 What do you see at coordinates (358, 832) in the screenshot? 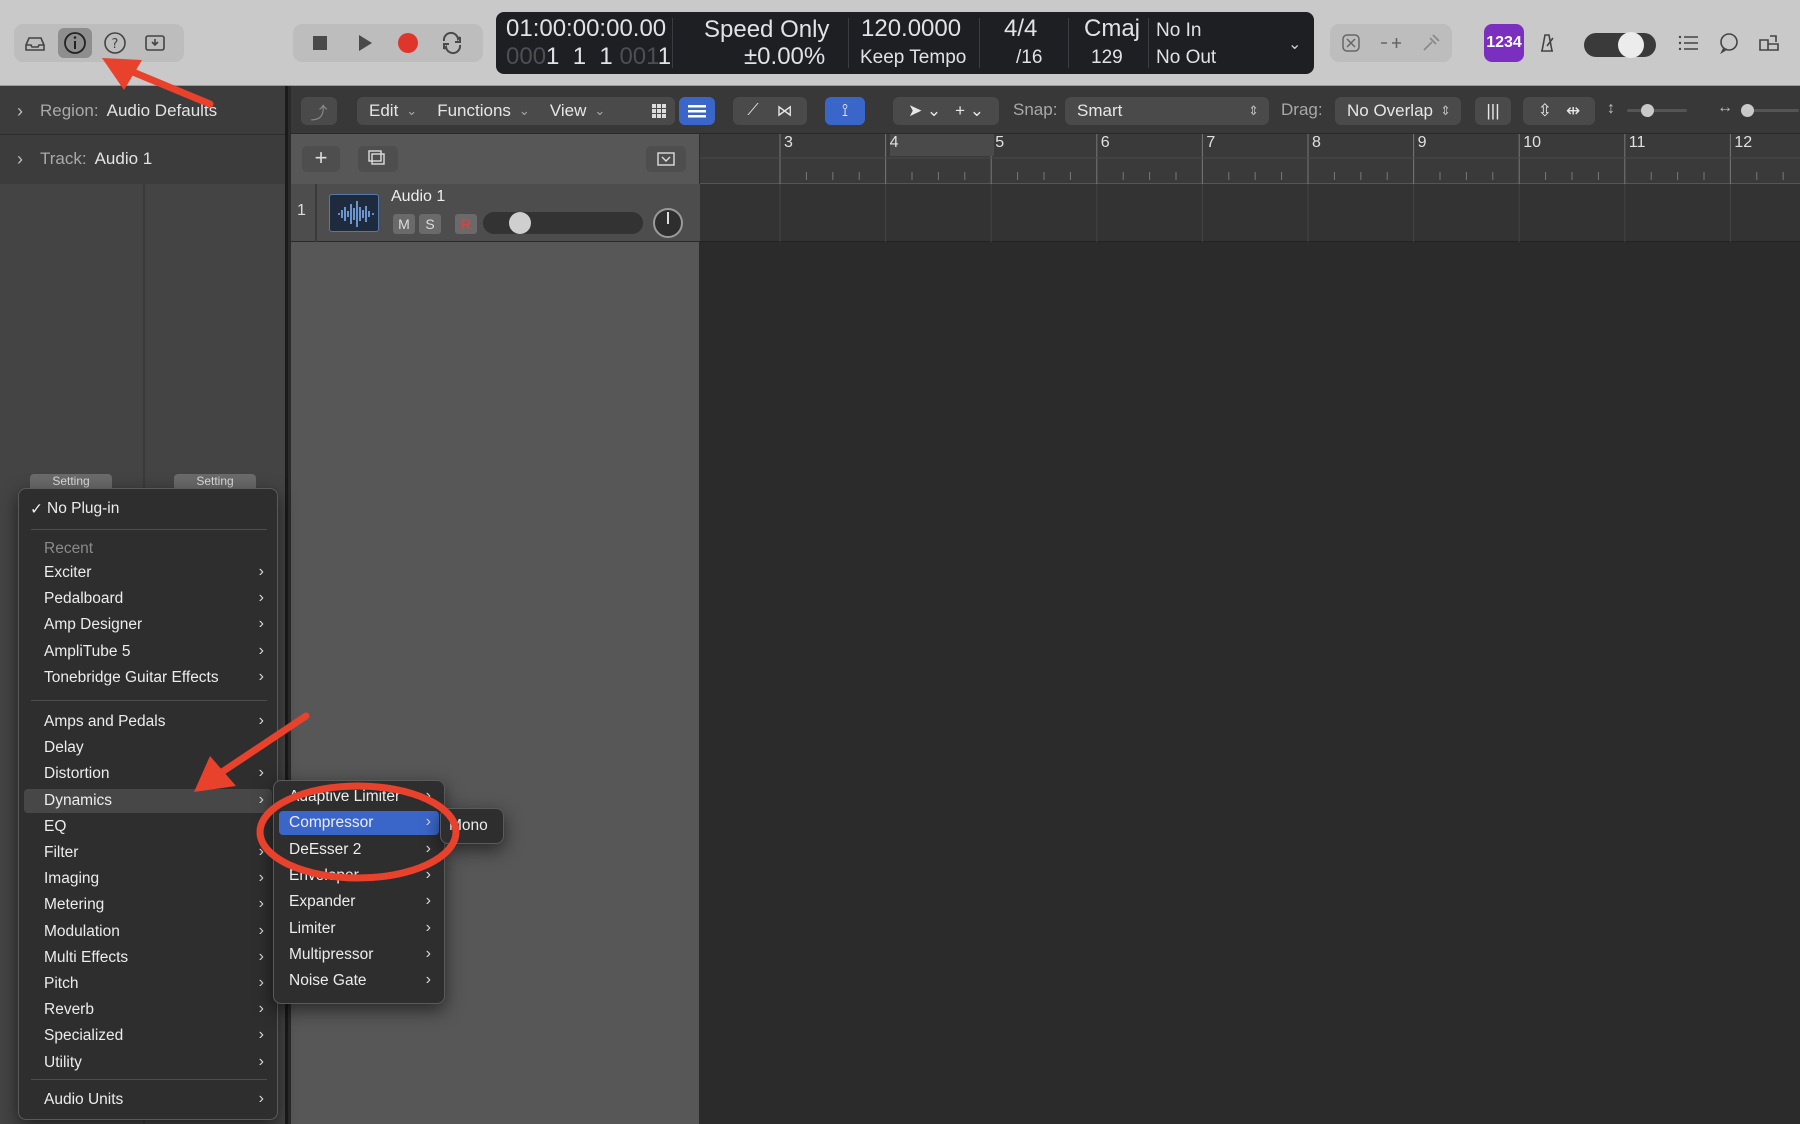
I see `annotation-circle-compressor` at bounding box center [358, 832].